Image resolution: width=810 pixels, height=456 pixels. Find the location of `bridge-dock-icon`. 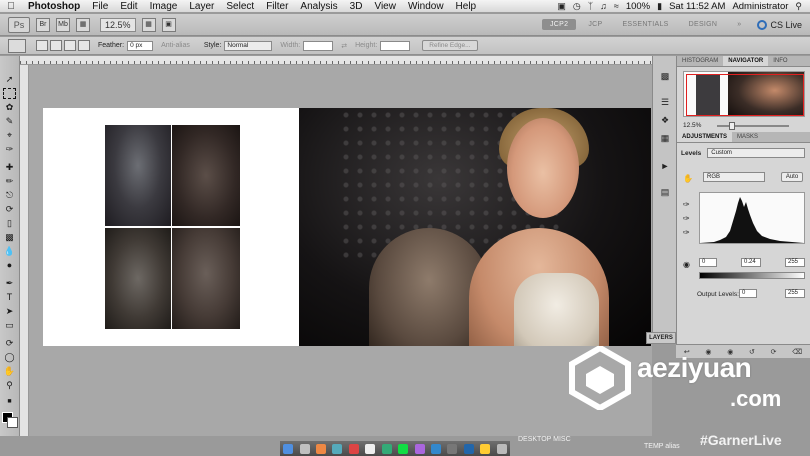

bridge-dock-icon is located at coordinates (485, 448).